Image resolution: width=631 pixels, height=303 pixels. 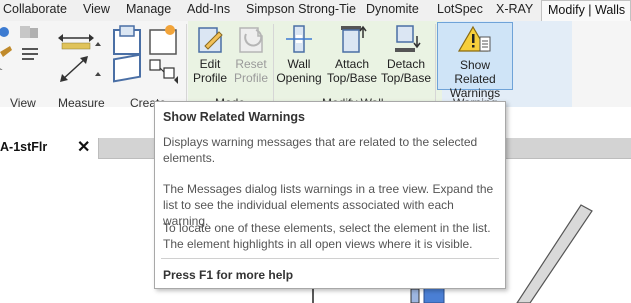 What do you see at coordinates (228, 275) in the screenshot?
I see `tooltip-help: Press F1 for more help` at bounding box center [228, 275].